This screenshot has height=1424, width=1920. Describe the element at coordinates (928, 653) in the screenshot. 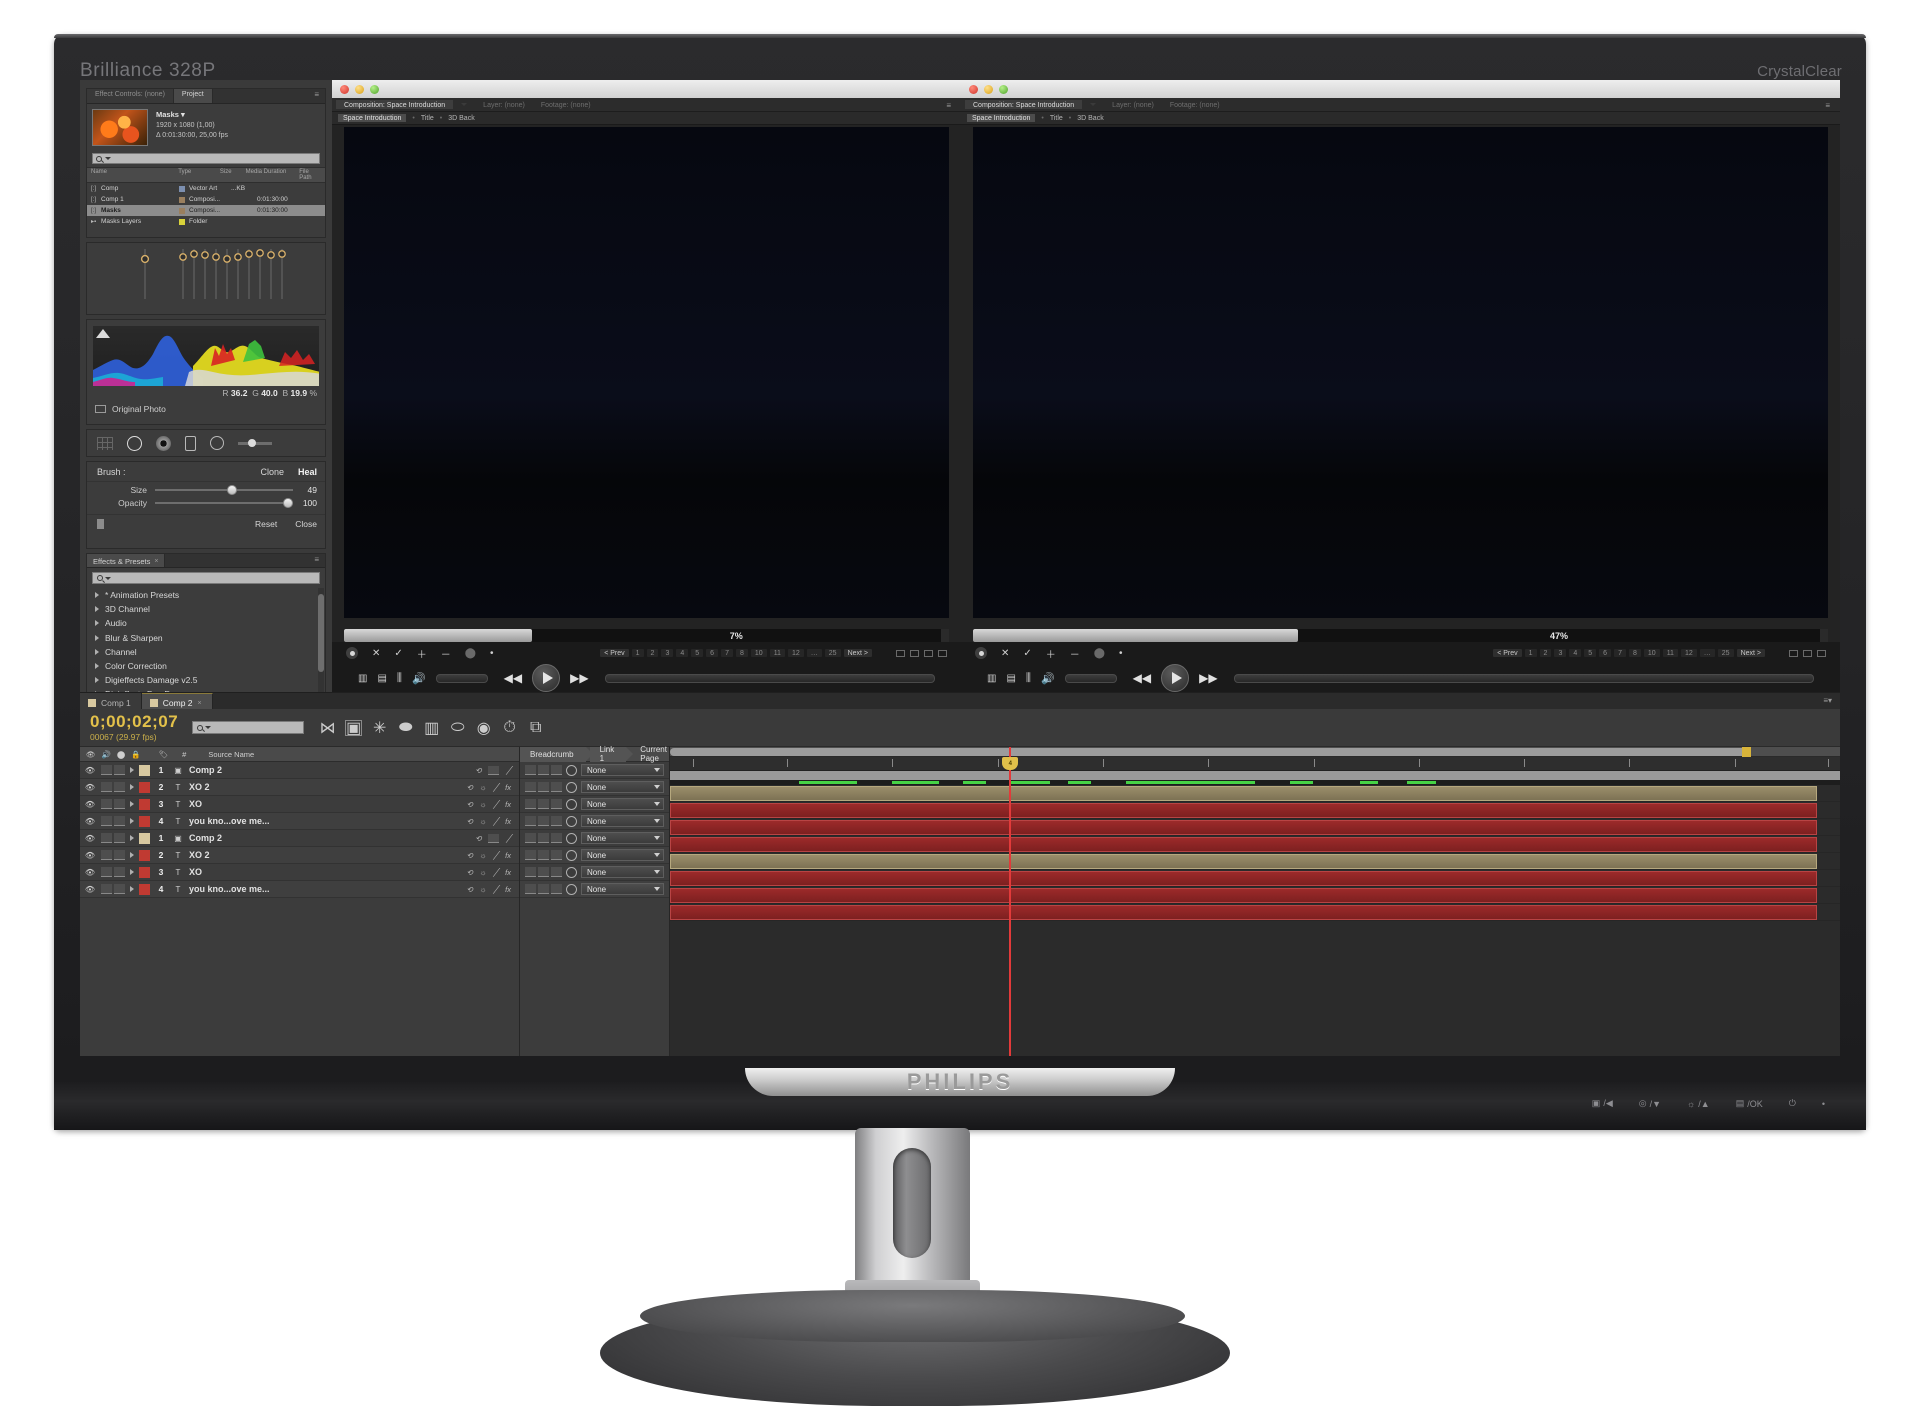

I see `column-view-icon` at that location.